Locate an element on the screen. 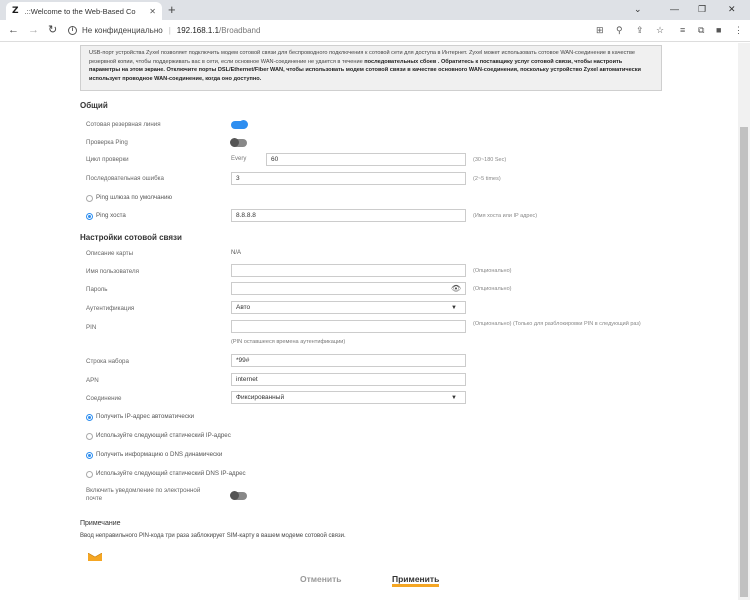  extensions-icon: ⧉ is located at coordinates (701, 30).